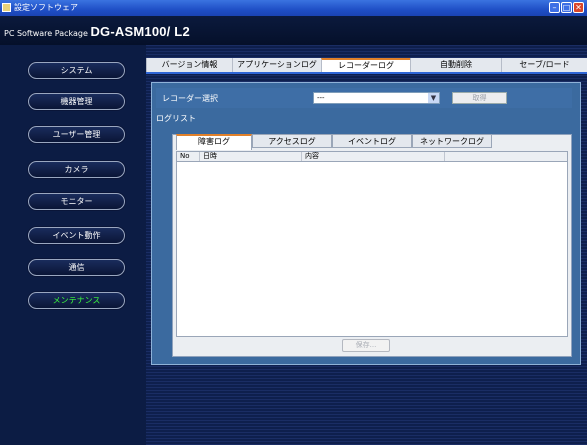 The image size is (587, 445). What do you see at coordinates (190, 98) in the screenshot?
I see `recorder-select-label: レコーダー選択` at bounding box center [190, 98].